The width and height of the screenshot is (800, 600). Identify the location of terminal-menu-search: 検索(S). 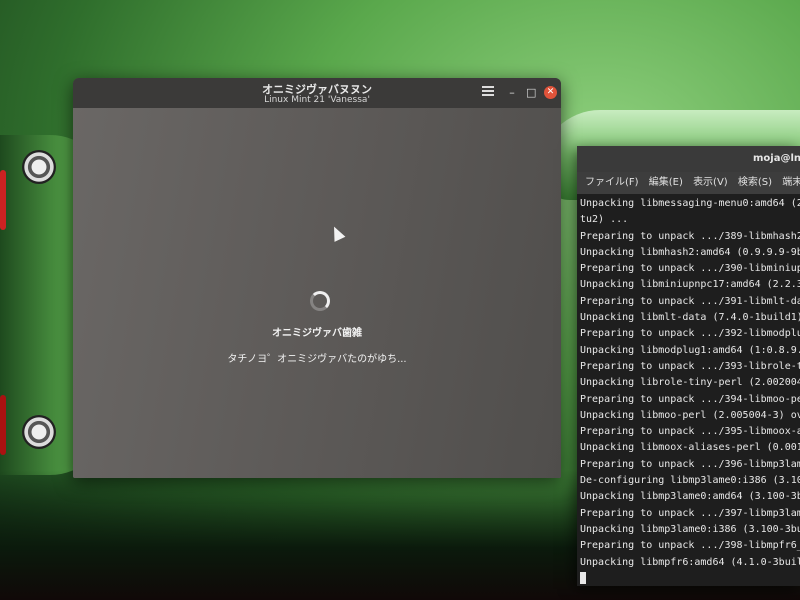
(755, 182).